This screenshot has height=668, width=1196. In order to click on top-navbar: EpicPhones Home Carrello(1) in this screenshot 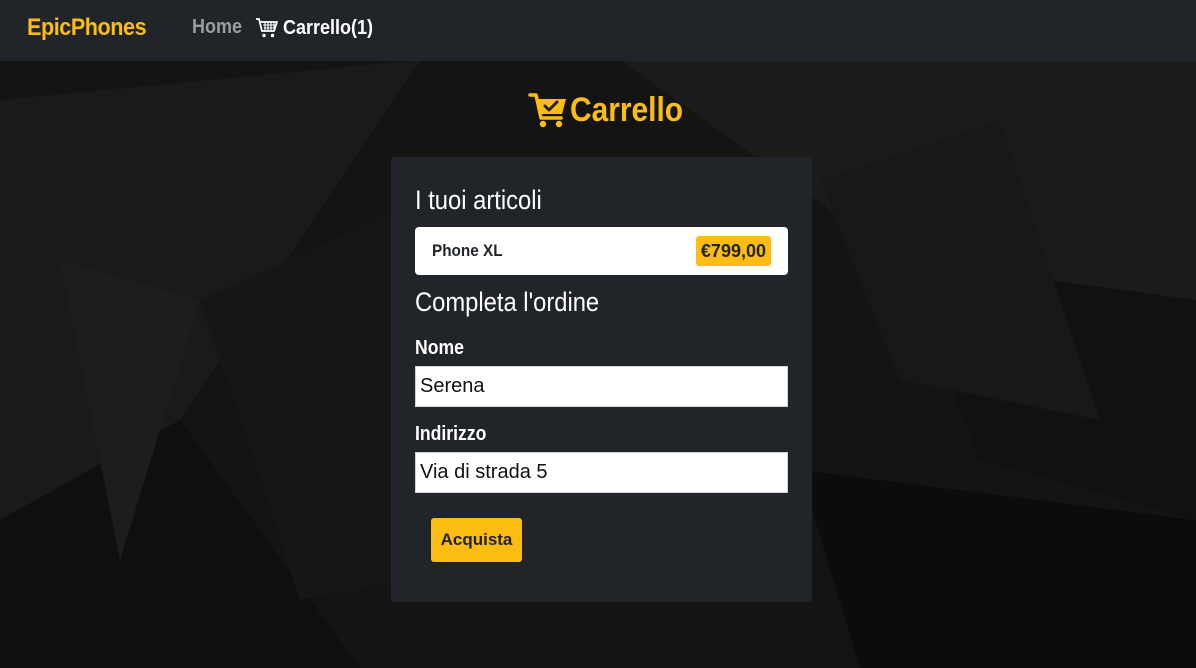, I will do `click(598, 30)`.